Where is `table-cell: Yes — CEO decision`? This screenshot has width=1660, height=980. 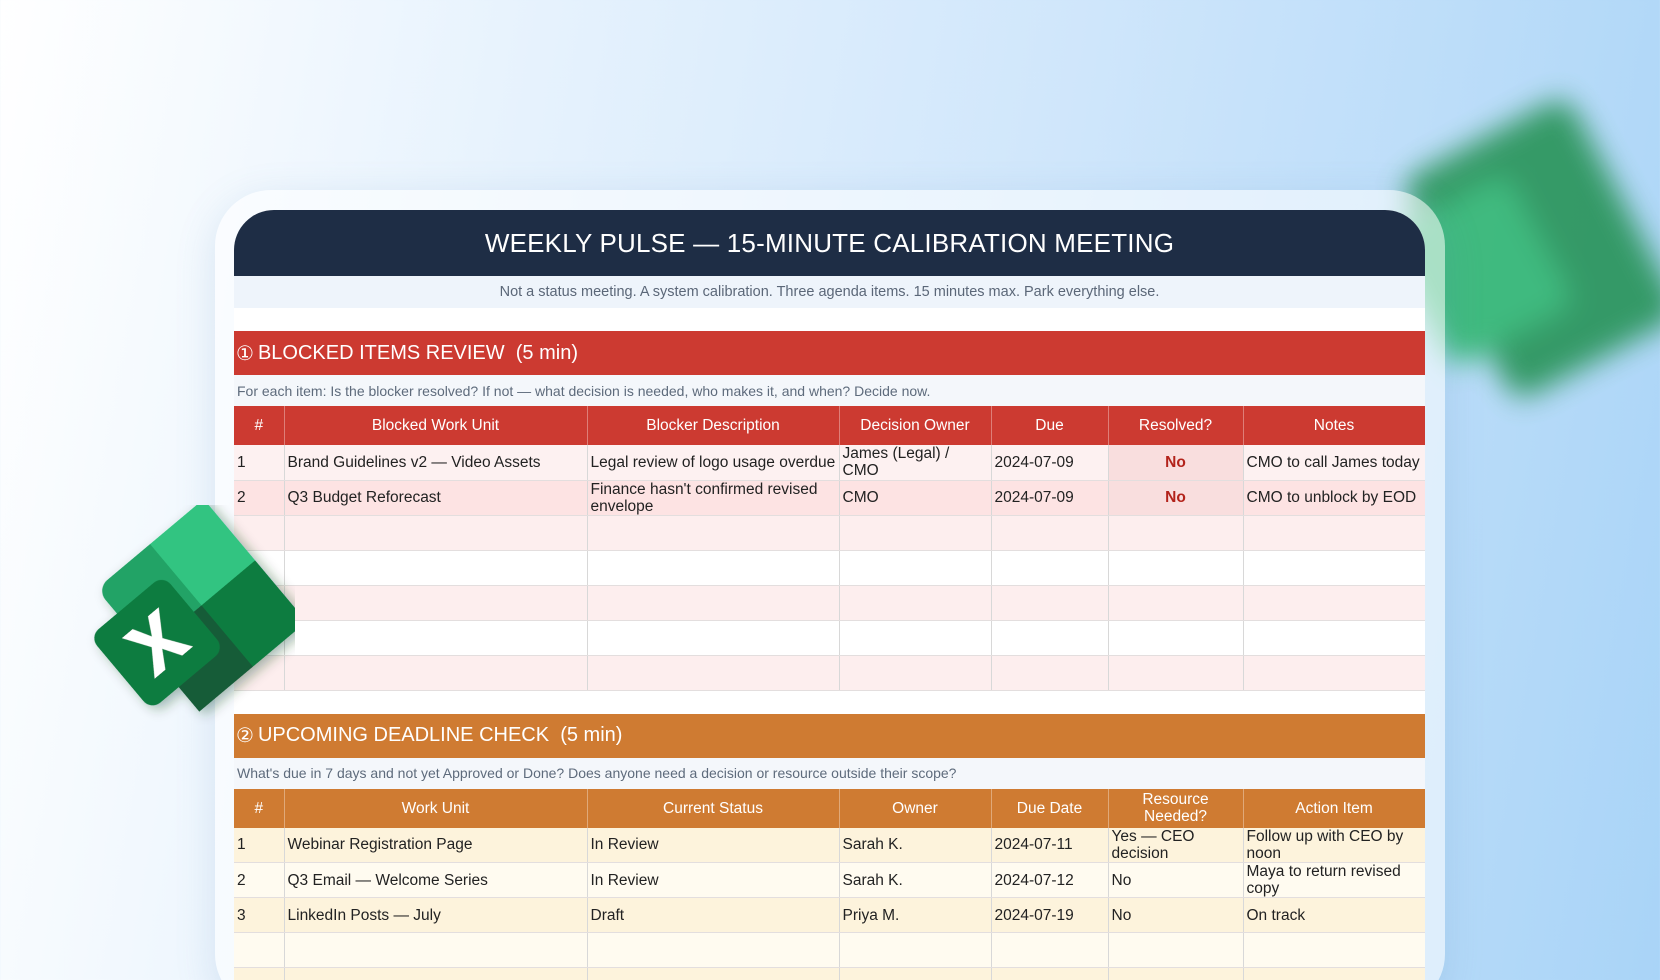 table-cell: Yes — CEO decision is located at coordinates (1176, 845).